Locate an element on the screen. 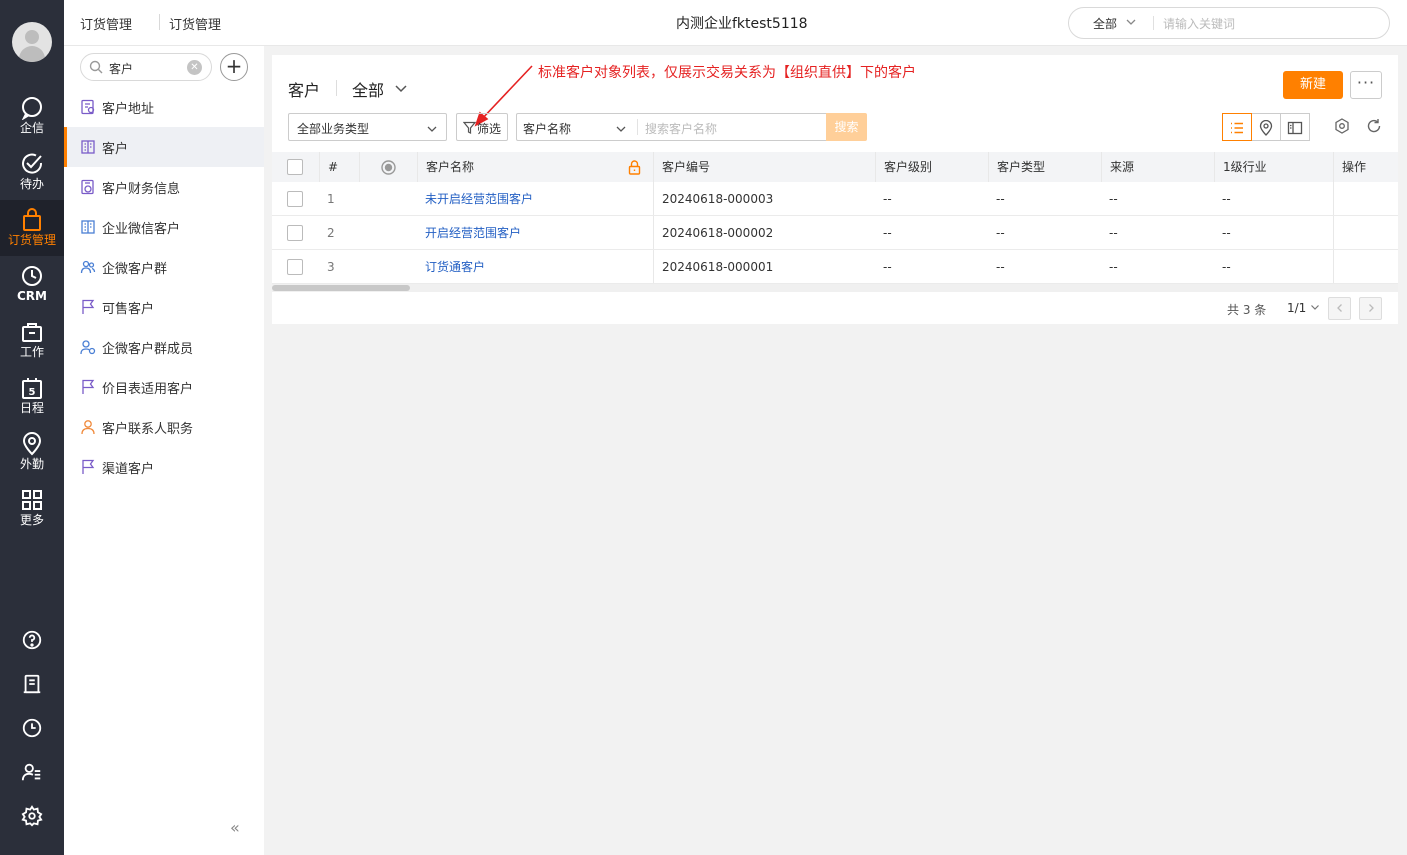 This screenshot has height=855, width=1407. top-bar: 订货管理 订货管理 内测企业fktest5118 全部 请输入关键词 is located at coordinates (735, 23).